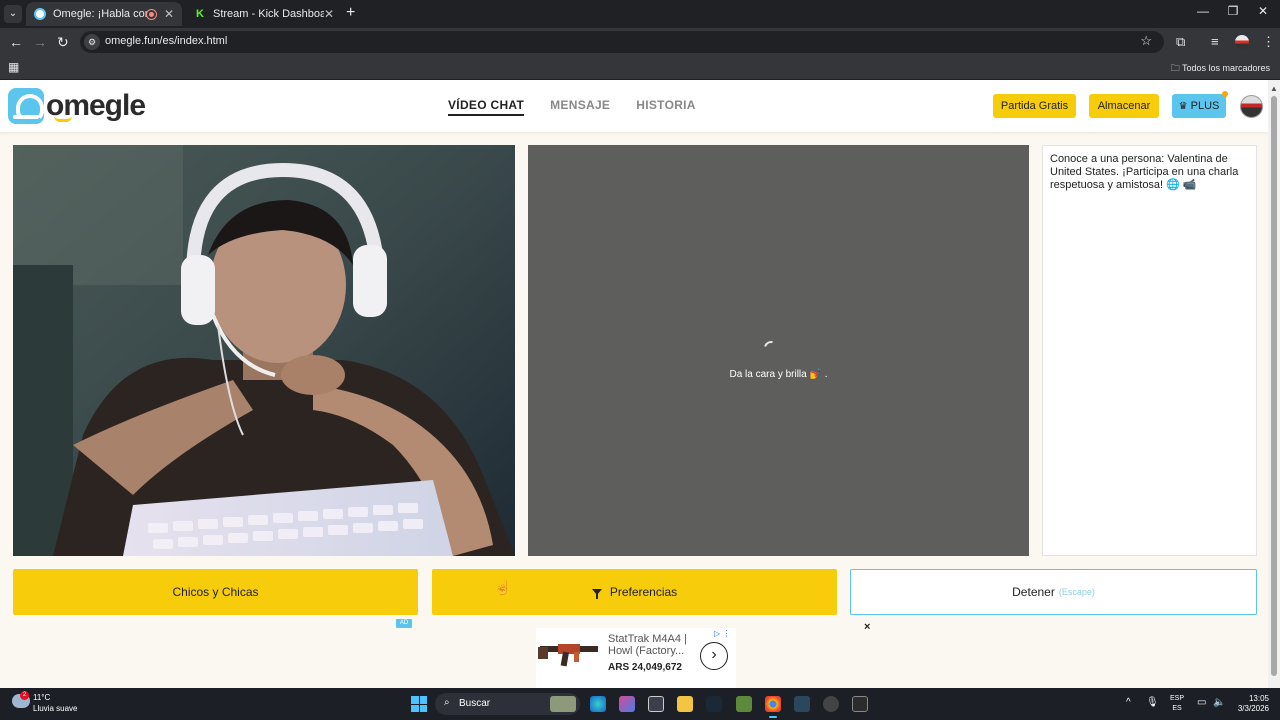 The width and height of the screenshot is (1280, 720). What do you see at coordinates (722, 633) in the screenshot?
I see `adchoices-icon: ▷ ⋮` at bounding box center [722, 633].